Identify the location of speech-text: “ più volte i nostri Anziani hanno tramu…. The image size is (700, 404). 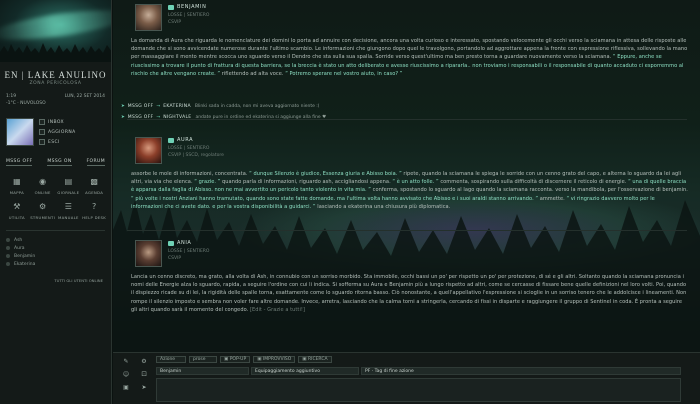
(335, 198).